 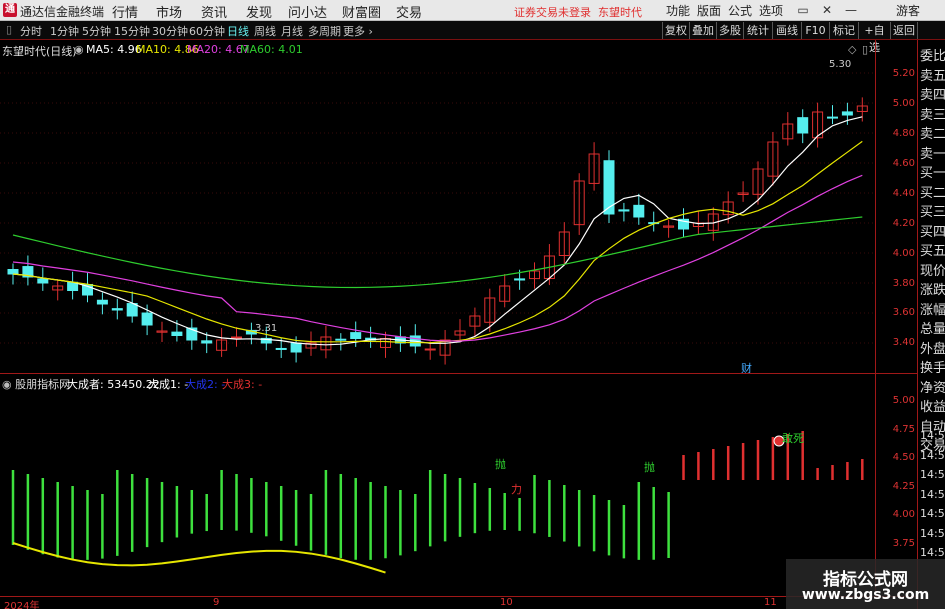 I want to click on btn-tongji: 统计, so click(x=757, y=30).